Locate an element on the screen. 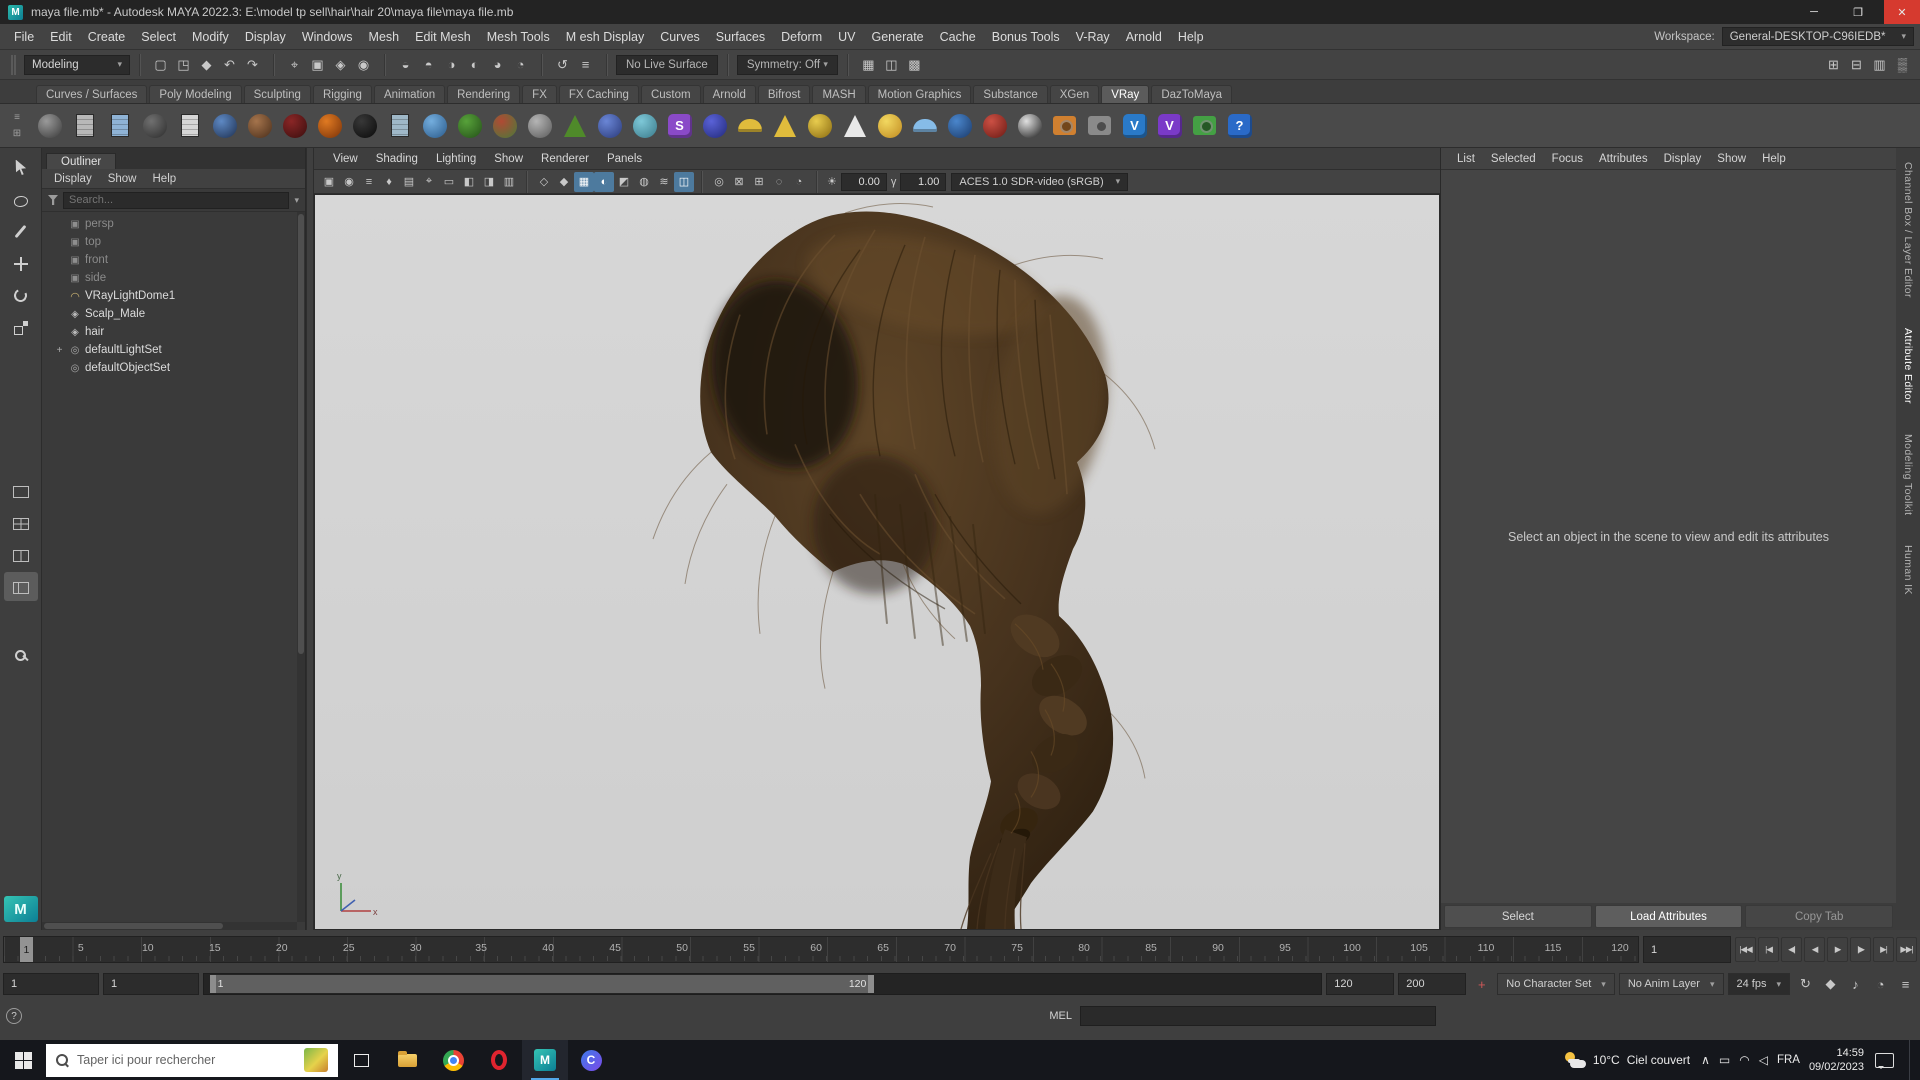 Image resolution: width=1920 pixels, height=1080 pixels. ipr-render-icon: ◫ is located at coordinates (891, 65).